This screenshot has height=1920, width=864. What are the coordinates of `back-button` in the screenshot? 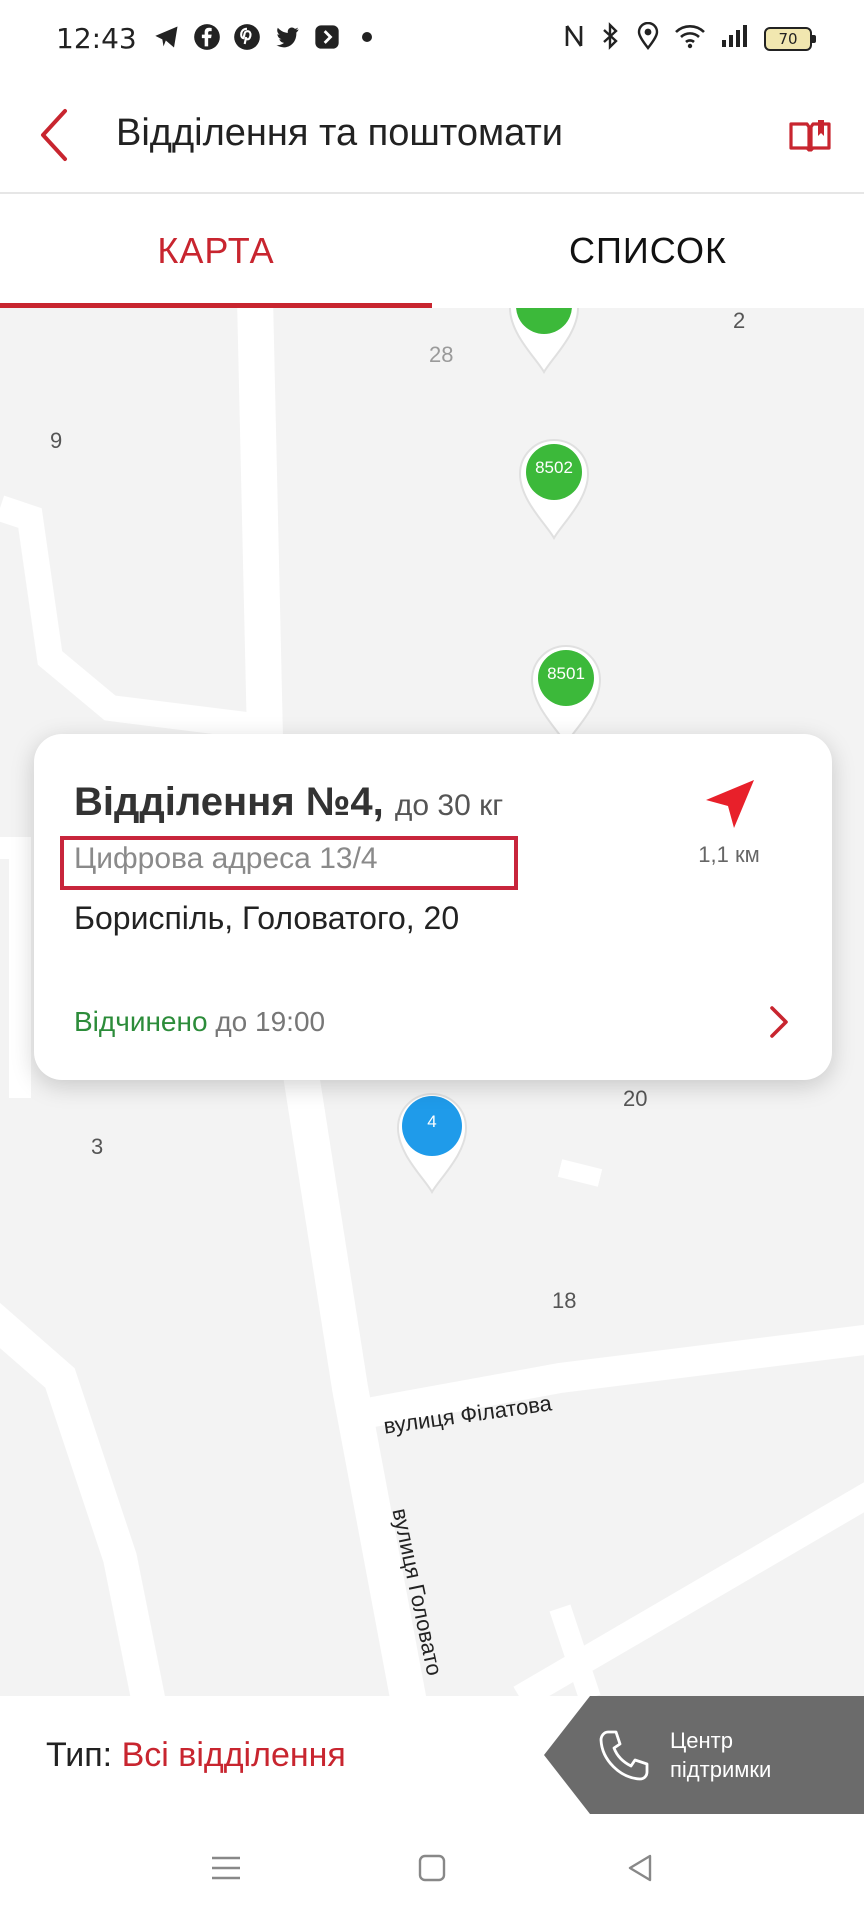 It's located at (55, 135).